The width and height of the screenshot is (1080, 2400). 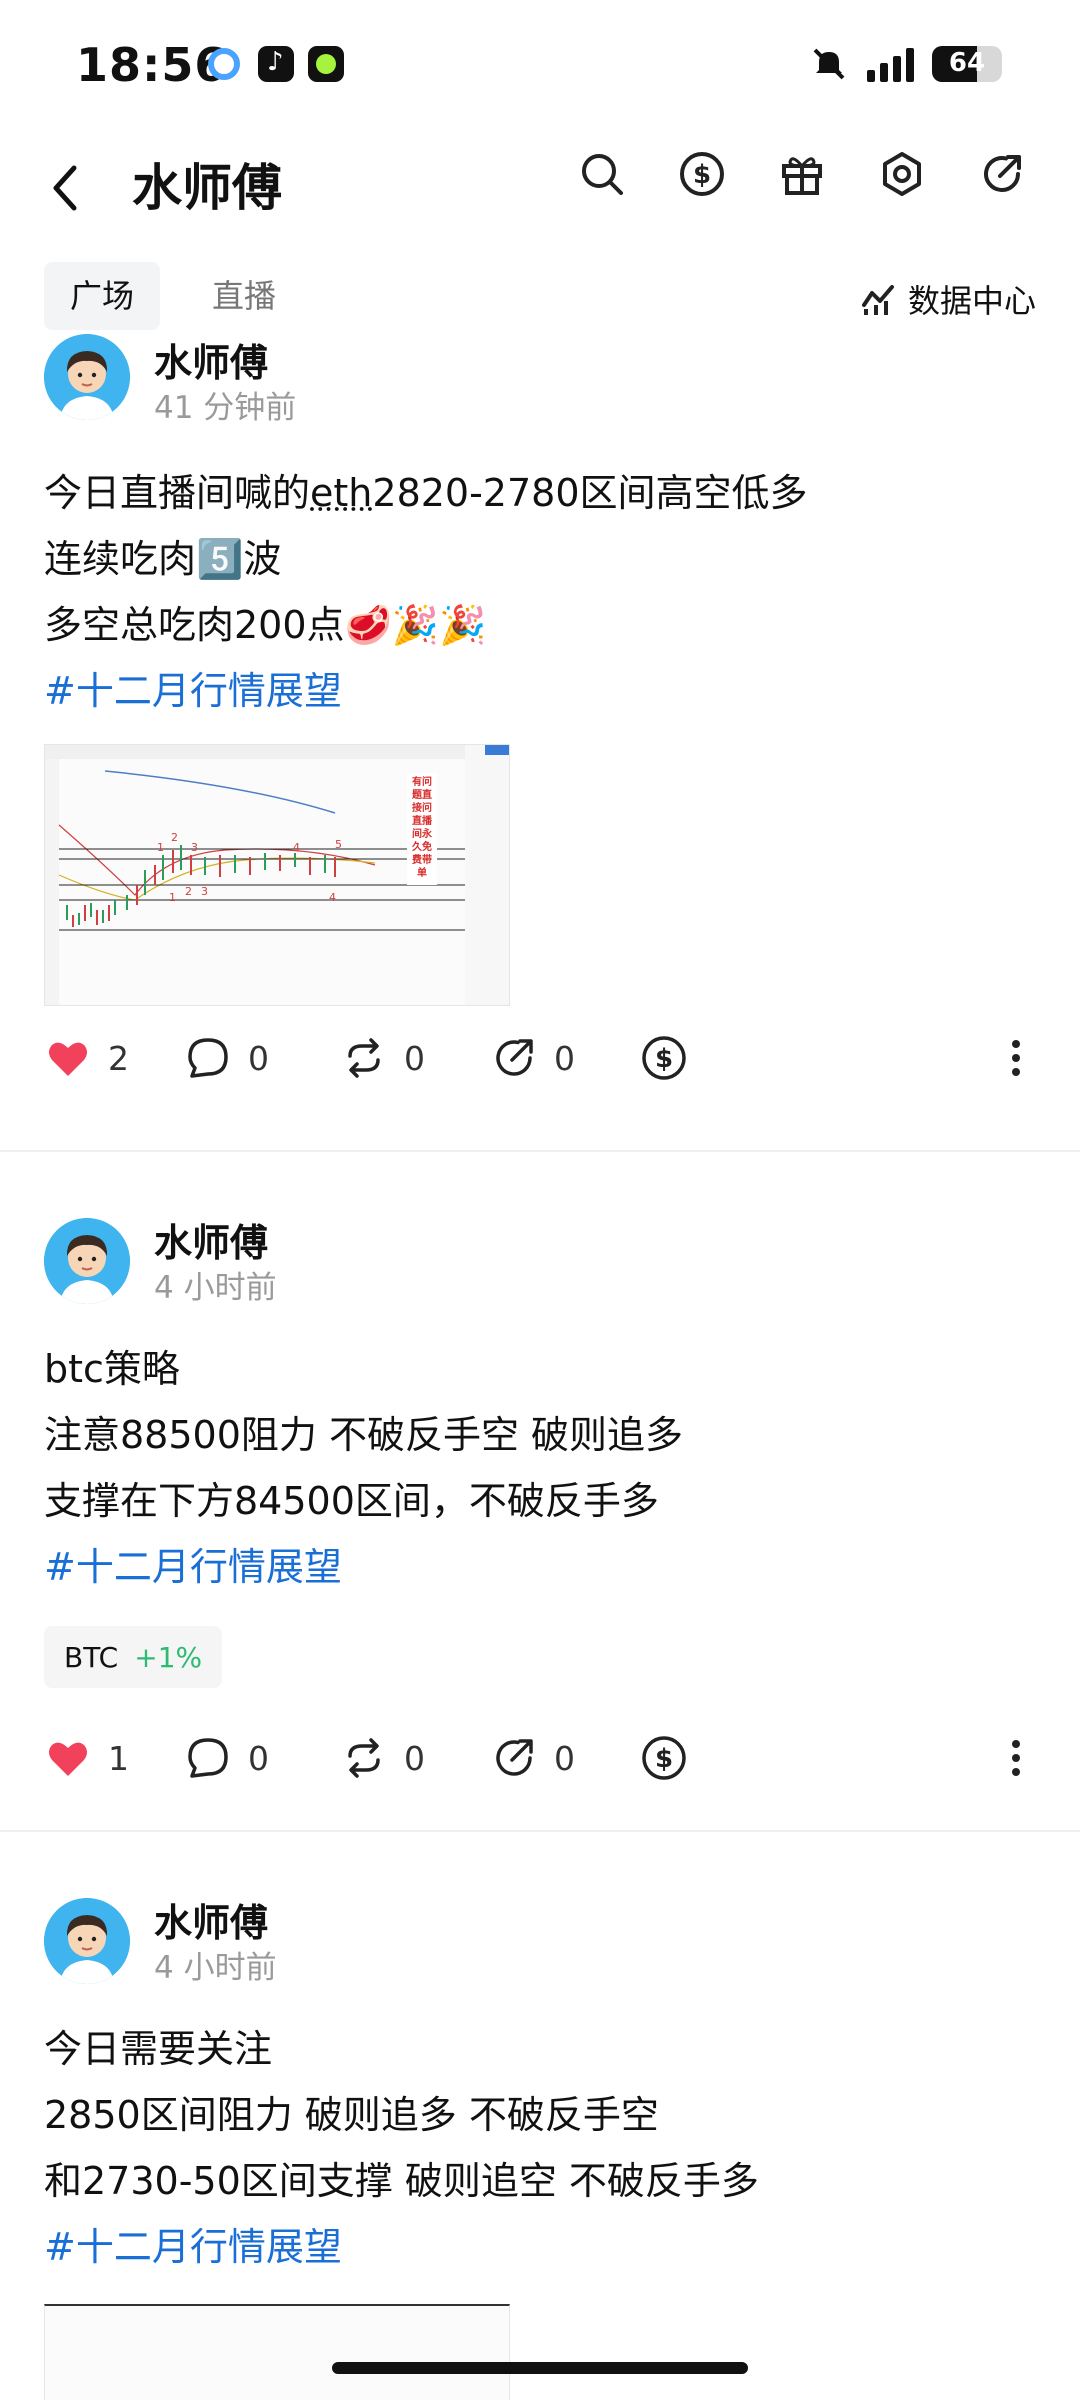 I want to click on tiktok-notification-icon, so click(x=276, y=64).